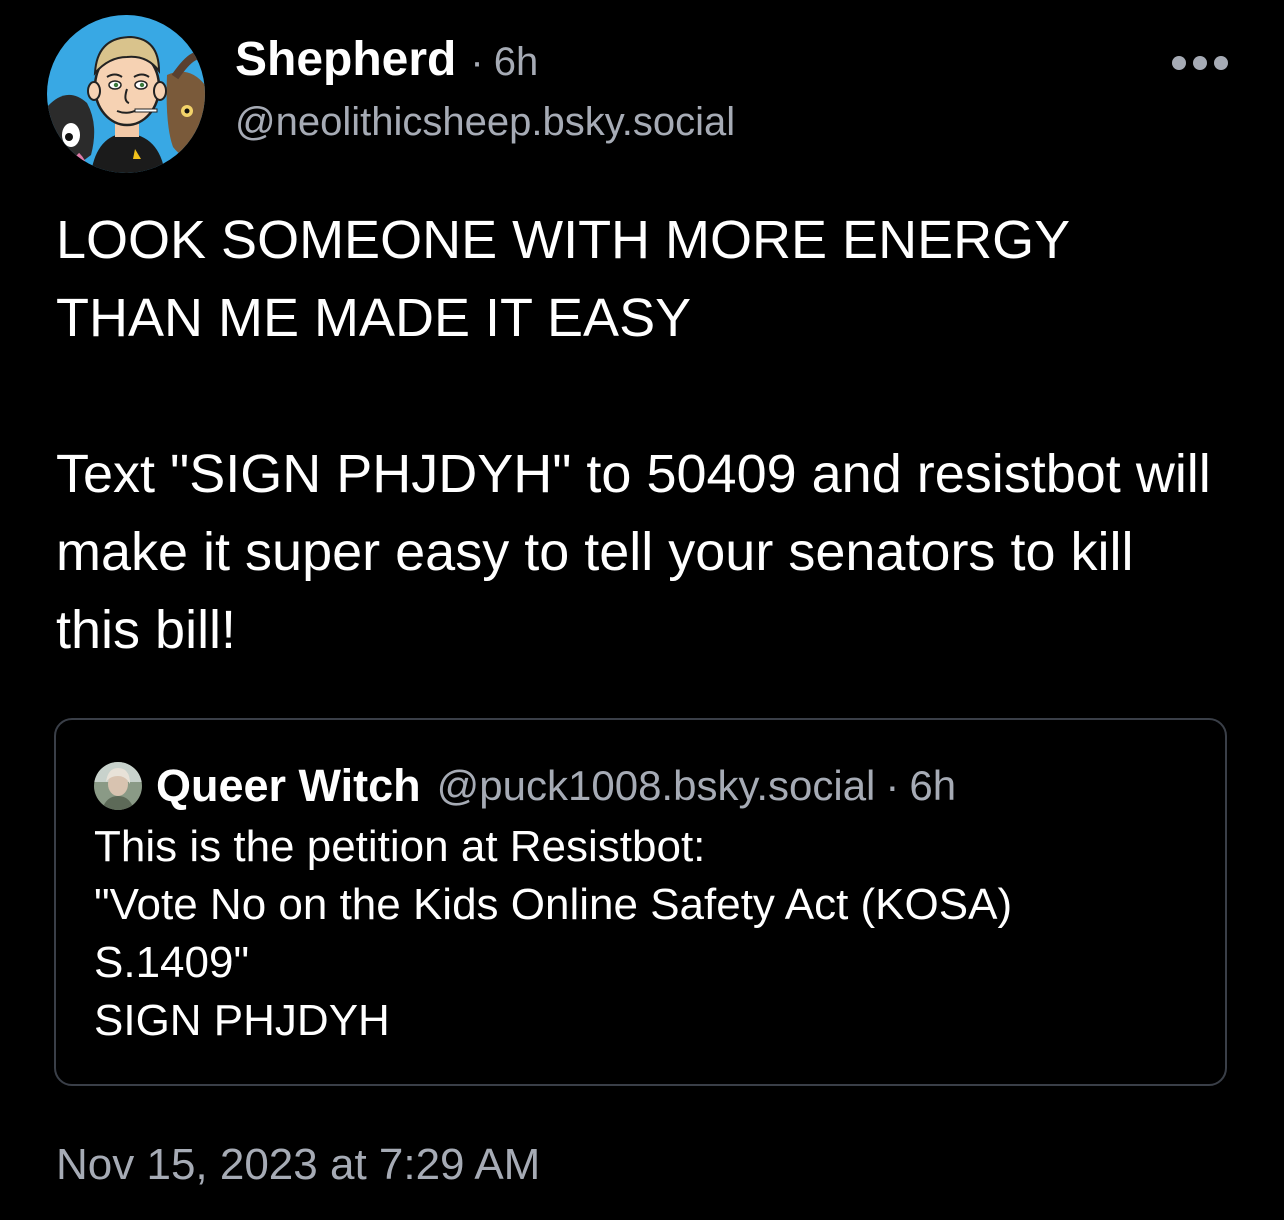 The image size is (1284, 1220). I want to click on author-display-name: Shepherd, so click(345, 59).